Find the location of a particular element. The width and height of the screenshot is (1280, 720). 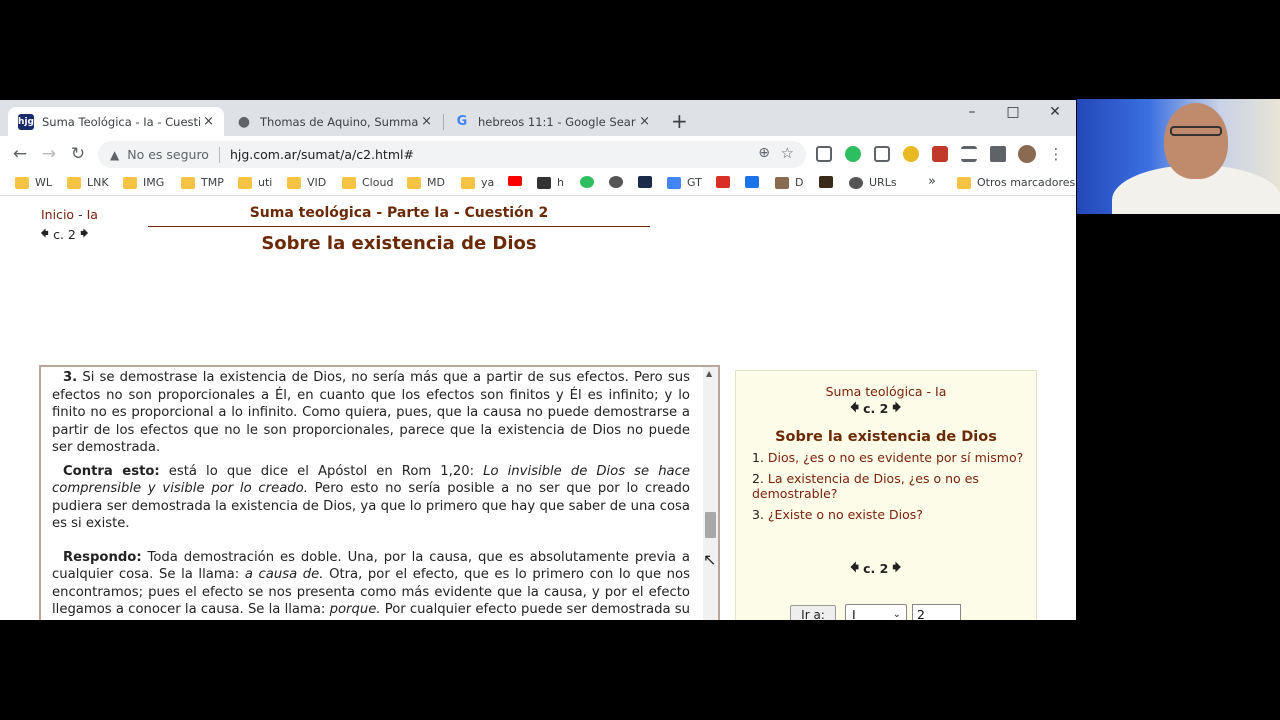

k-icon is located at coordinates (826, 182).